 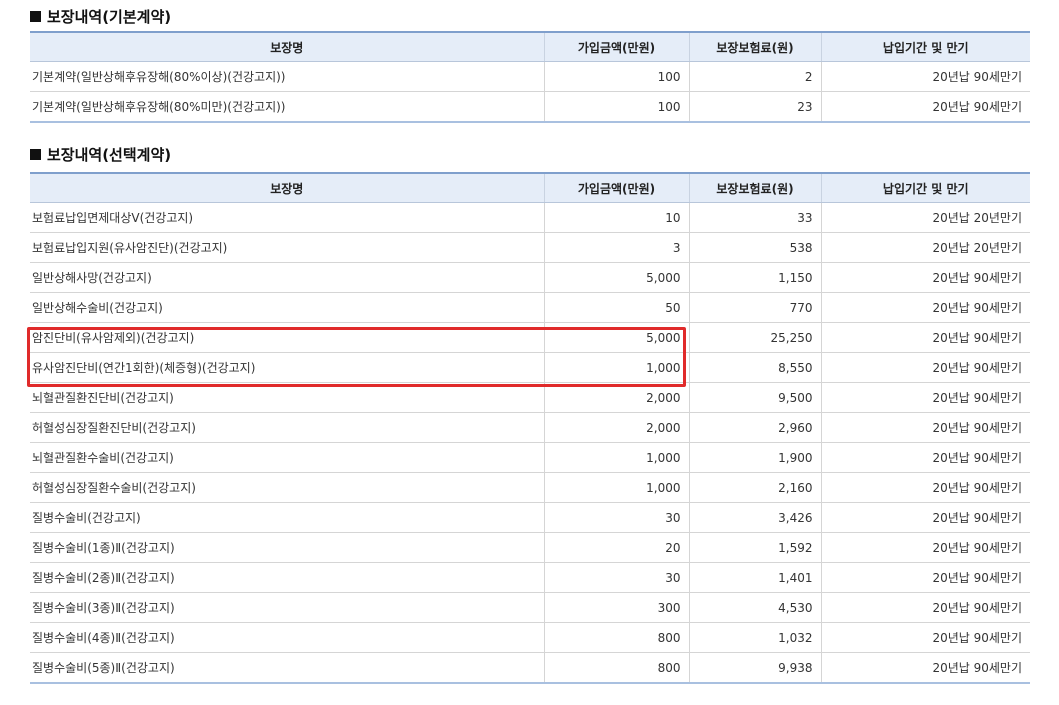 What do you see at coordinates (159, 107) in the screenshot?
I see `coverage-name-cell: 기본계약(일반상해후유장해(80%미만)(건강고지))` at bounding box center [159, 107].